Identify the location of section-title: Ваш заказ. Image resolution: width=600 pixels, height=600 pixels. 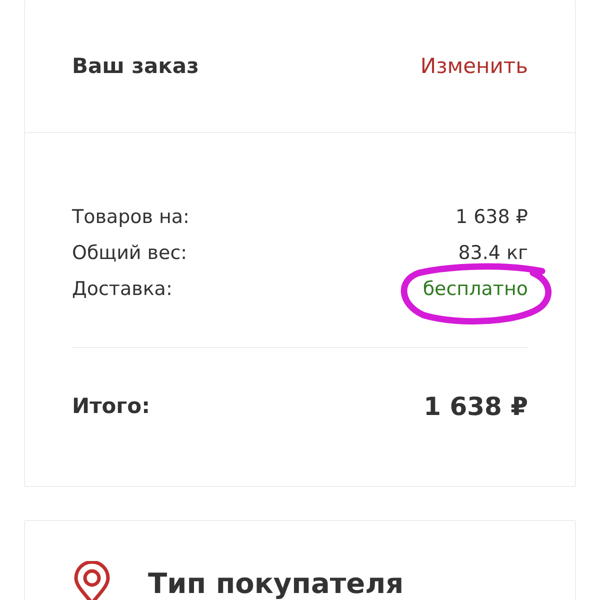
(135, 66).